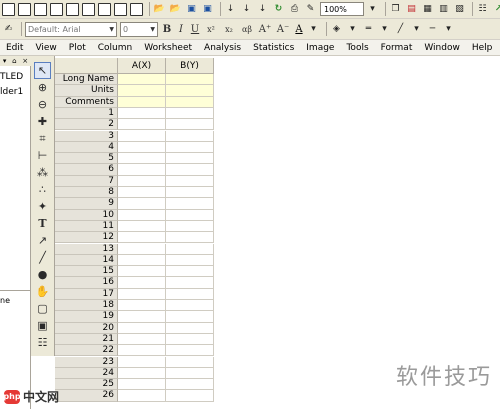 This screenshot has height=409, width=500. I want to click on line-color-icon: ═, so click(368, 29).